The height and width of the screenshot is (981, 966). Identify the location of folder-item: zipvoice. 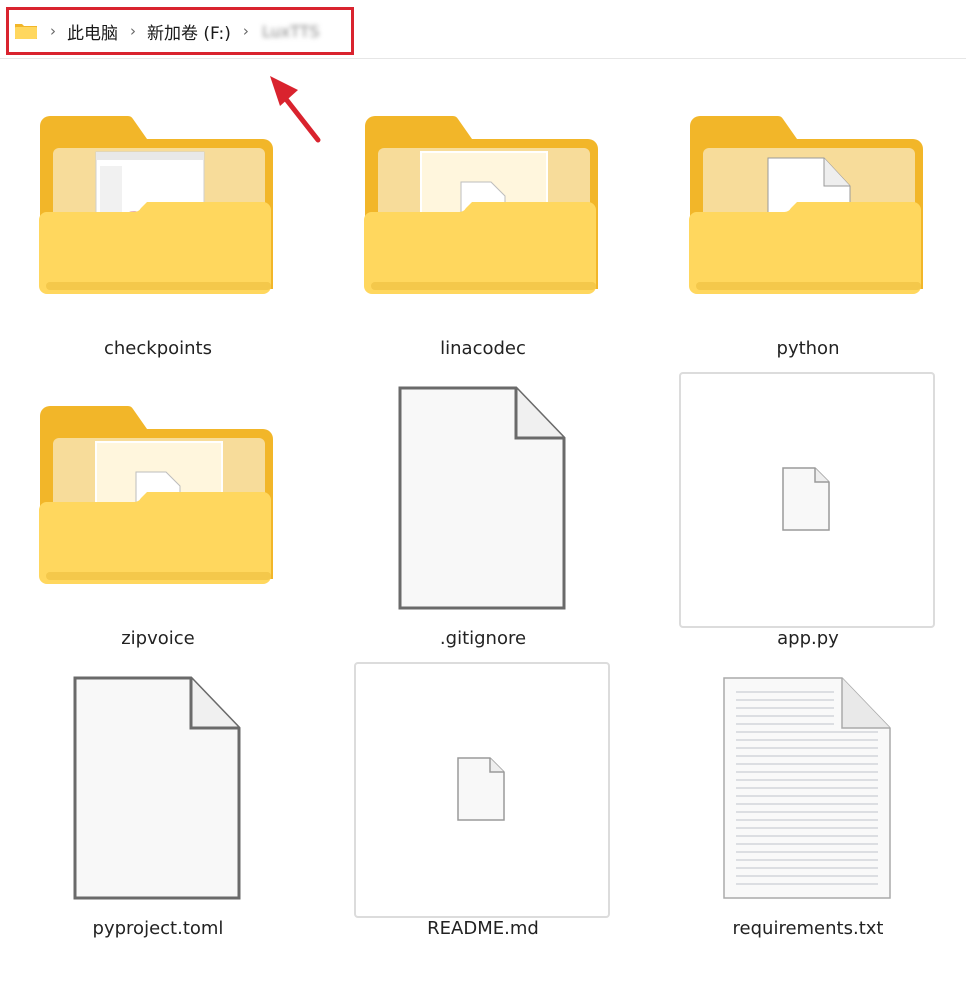
(158, 528).